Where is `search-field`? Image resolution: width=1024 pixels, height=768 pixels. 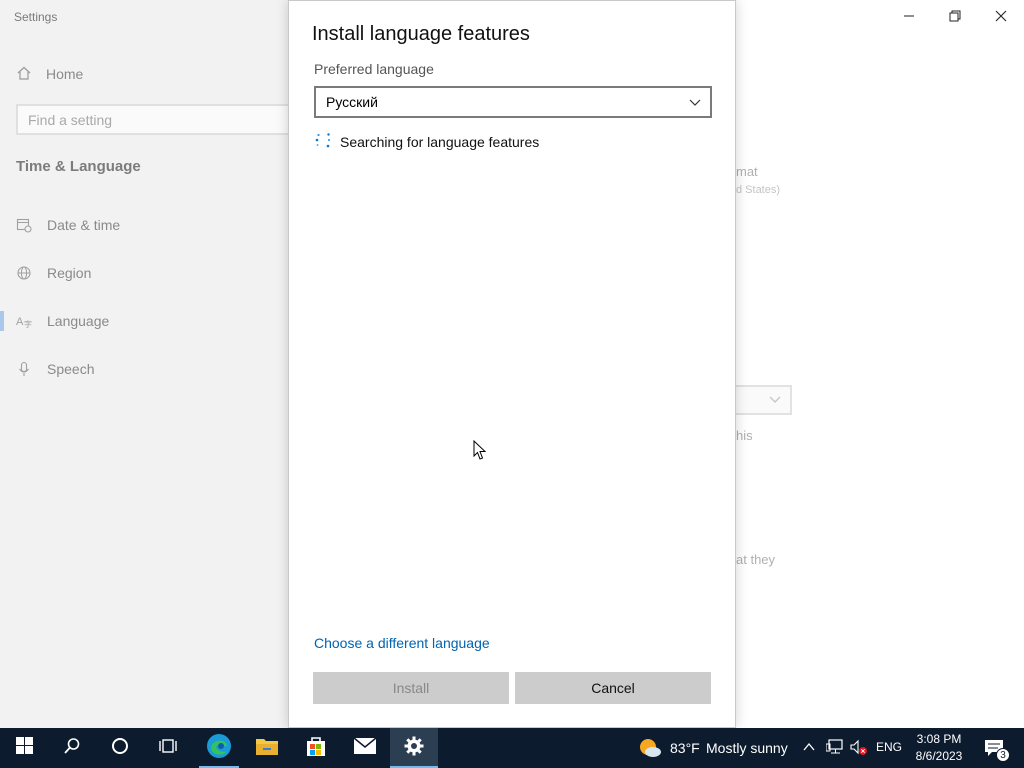 search-field is located at coordinates (158, 119).